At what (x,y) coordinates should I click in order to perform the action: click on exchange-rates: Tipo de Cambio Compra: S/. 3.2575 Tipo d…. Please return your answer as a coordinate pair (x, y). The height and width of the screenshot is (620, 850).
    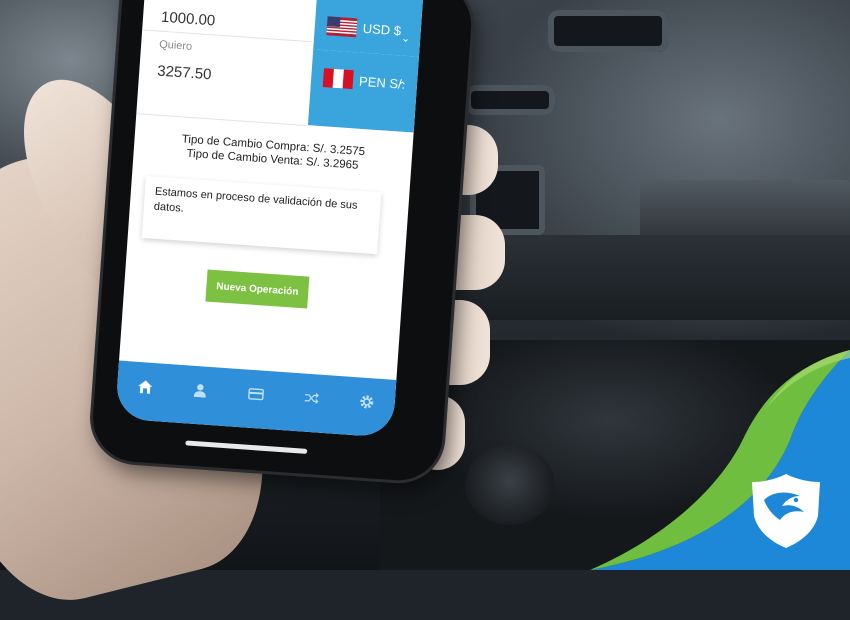
    Looking at the image, I should click on (272, 152).